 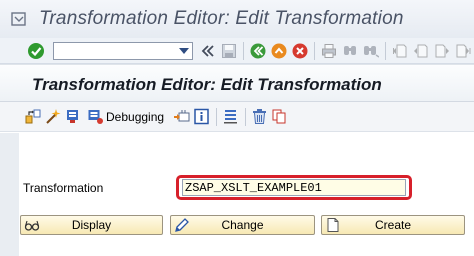 What do you see at coordinates (371, 51) in the screenshot?
I see `find-next-icon` at bounding box center [371, 51].